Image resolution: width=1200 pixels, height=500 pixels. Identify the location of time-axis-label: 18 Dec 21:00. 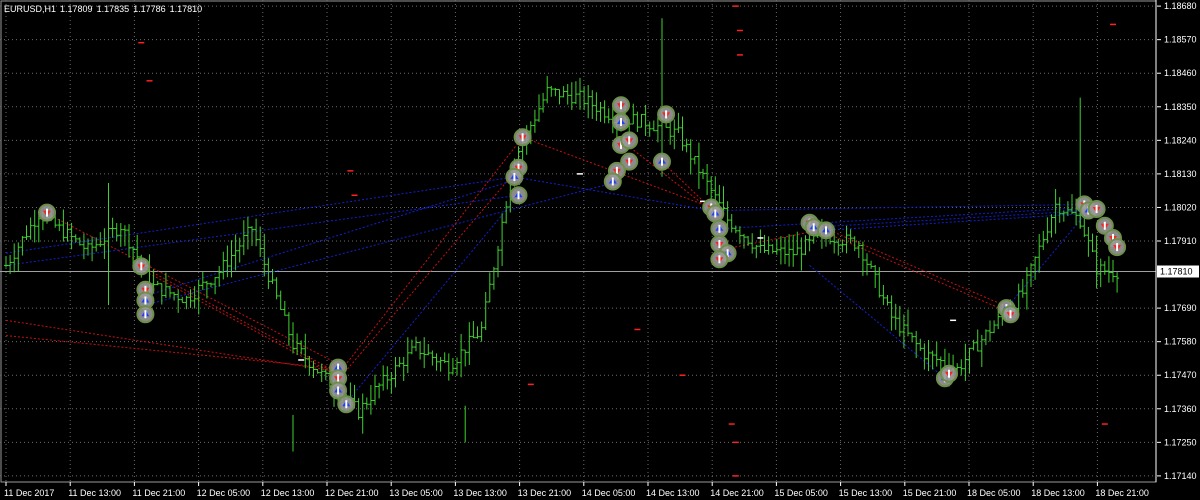
(1122, 493).